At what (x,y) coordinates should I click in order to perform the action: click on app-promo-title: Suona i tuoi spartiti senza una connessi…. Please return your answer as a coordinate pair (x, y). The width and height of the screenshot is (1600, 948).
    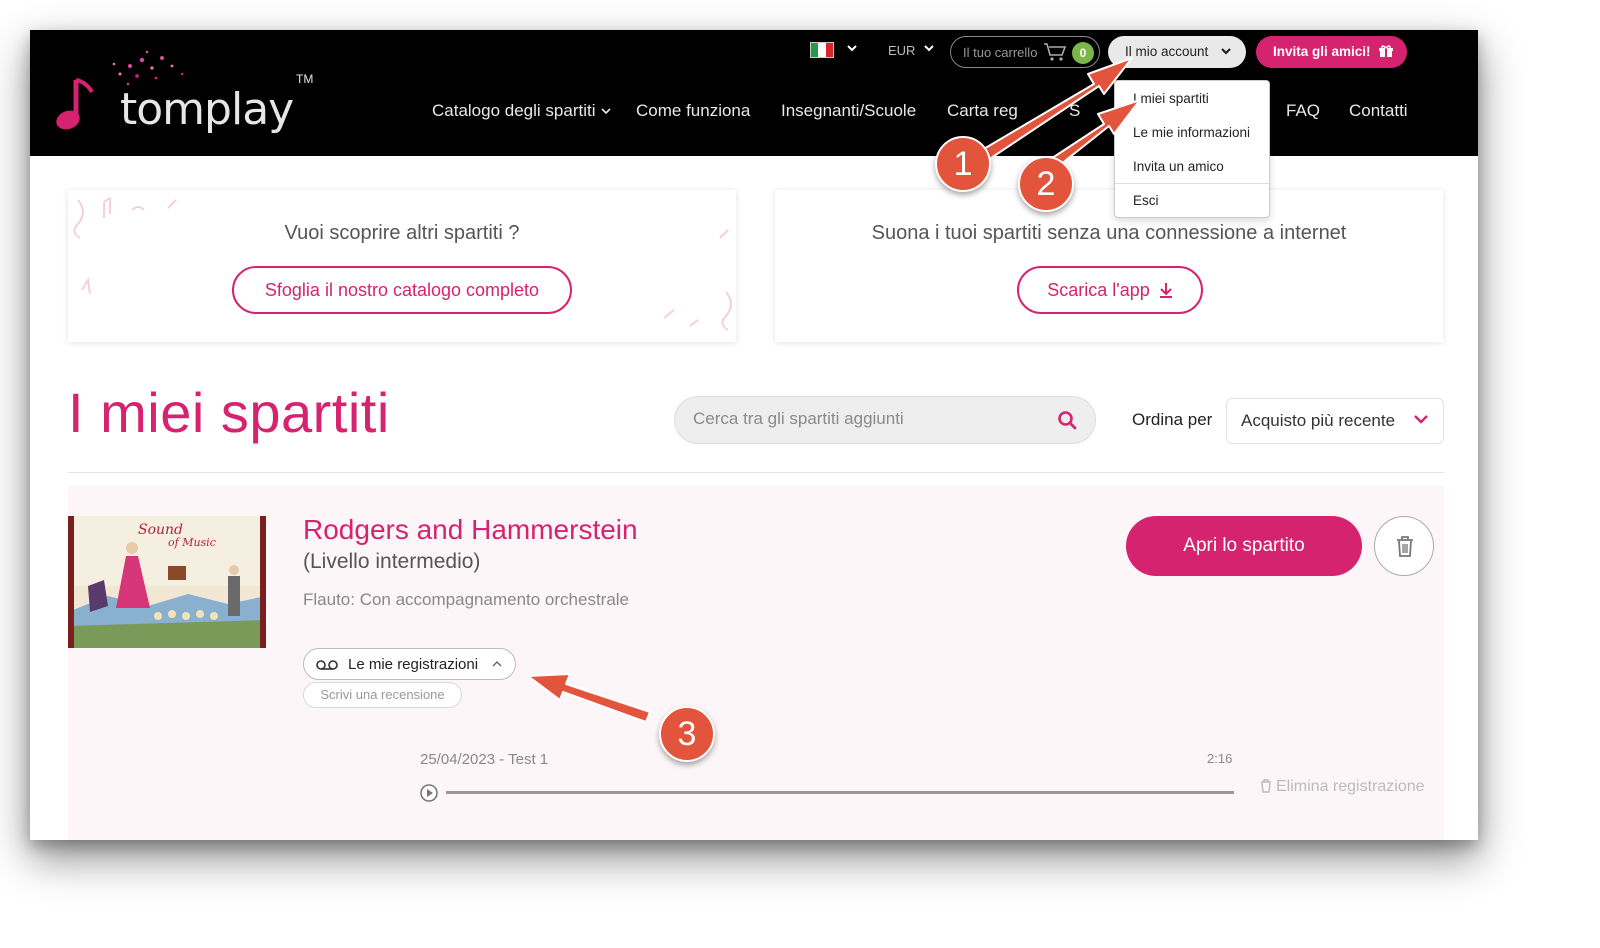
    Looking at the image, I should click on (1109, 233).